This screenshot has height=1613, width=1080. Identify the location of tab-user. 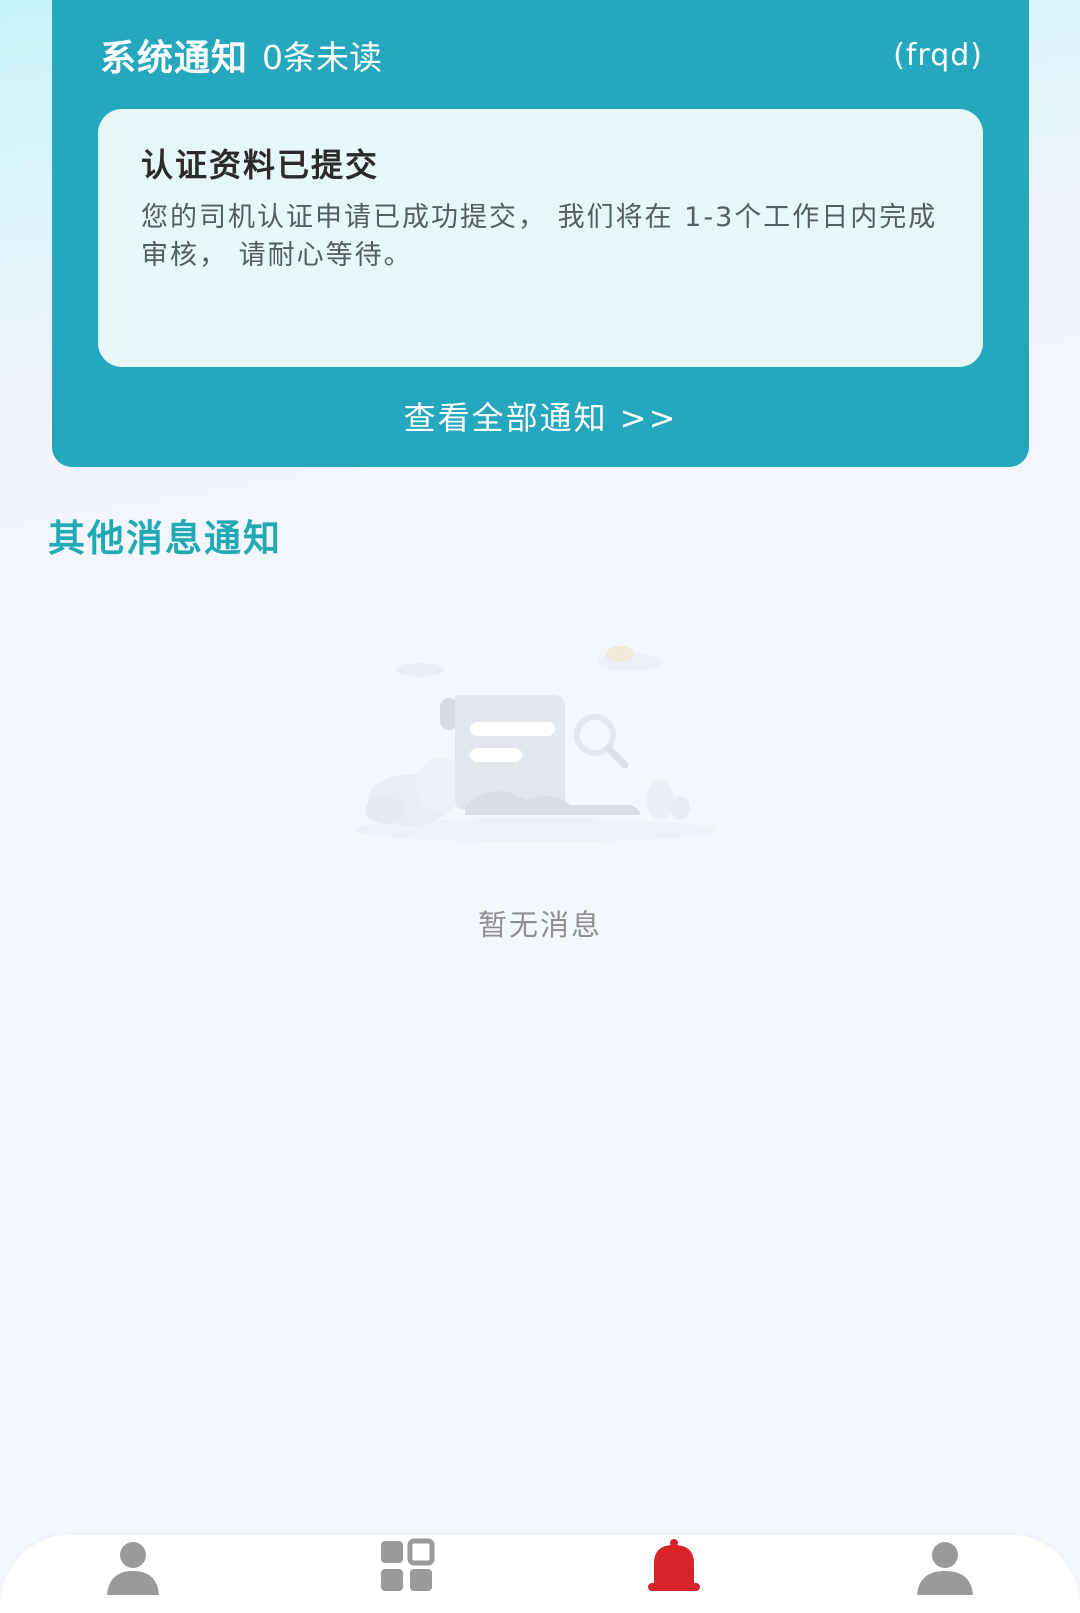
(945, 1574).